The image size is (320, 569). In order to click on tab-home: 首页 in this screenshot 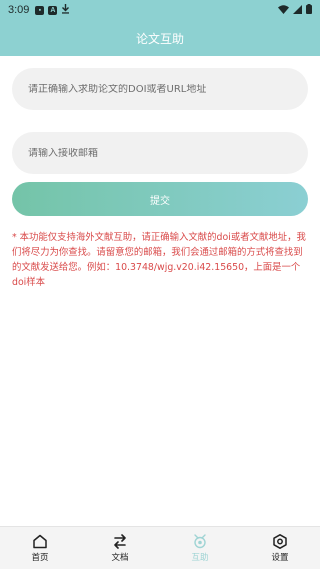, I will do `click(40, 548)`.